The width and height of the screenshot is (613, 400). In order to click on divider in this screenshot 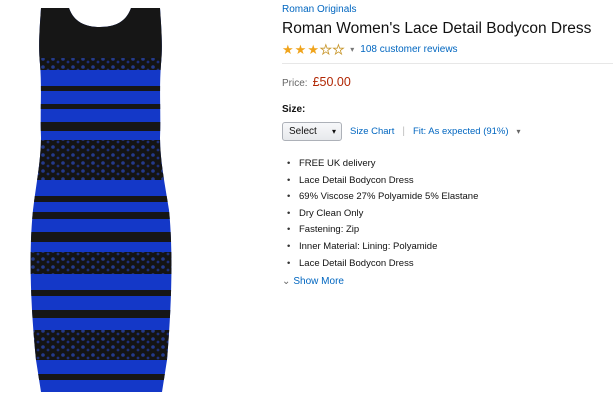, I will do `click(447, 63)`.